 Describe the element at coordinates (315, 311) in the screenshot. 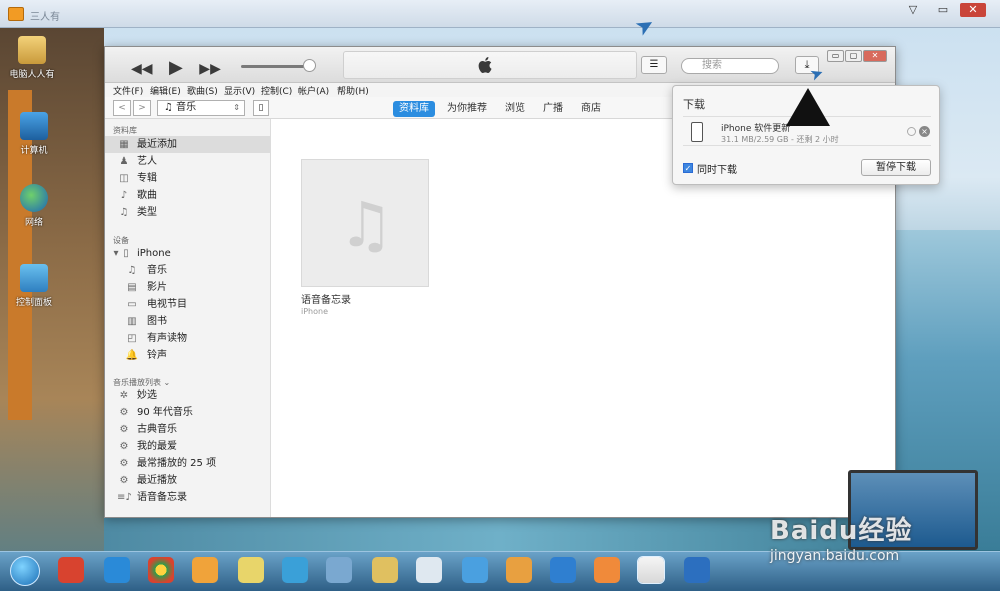

I see `album-subtitle: iPhone` at that location.